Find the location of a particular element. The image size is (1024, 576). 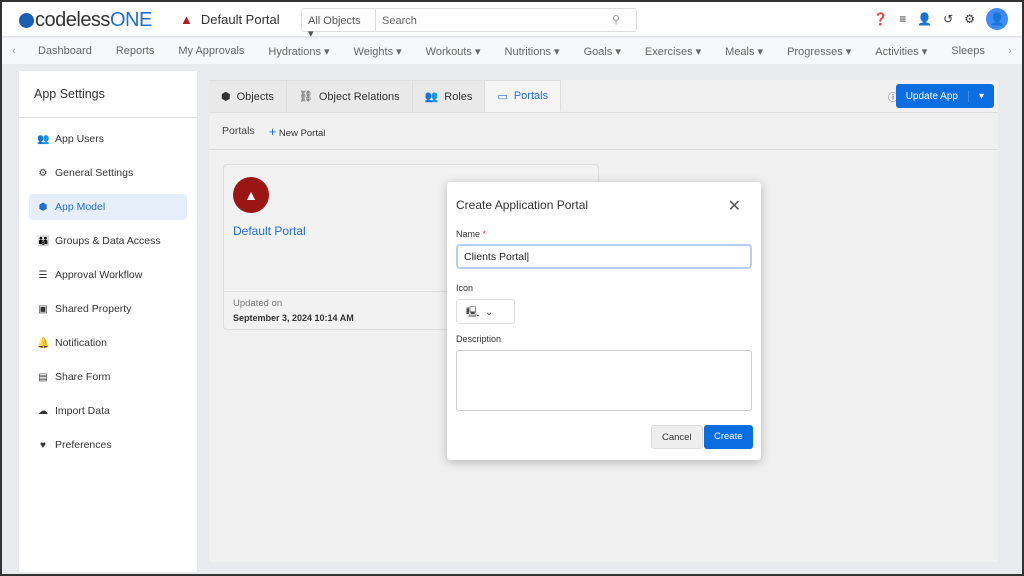

portal-name-link: Default Portal is located at coordinates (269, 231).